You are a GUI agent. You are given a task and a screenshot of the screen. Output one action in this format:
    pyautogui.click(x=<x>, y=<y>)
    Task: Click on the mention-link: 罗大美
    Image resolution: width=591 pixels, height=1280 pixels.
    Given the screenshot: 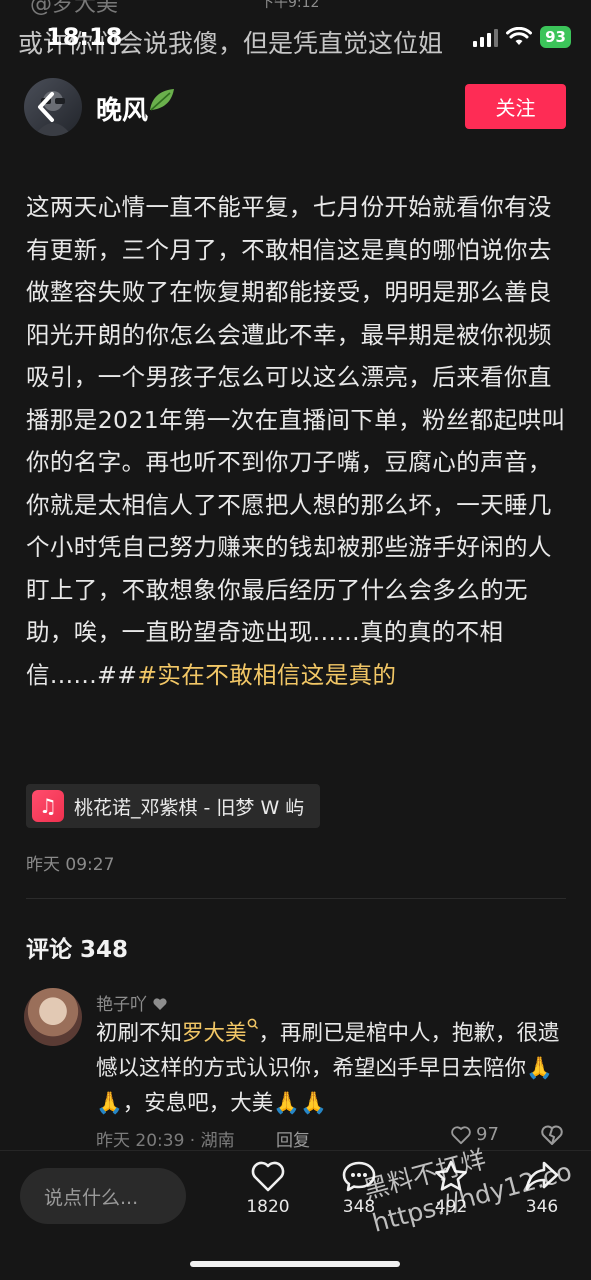 What is the action you would take?
    pyautogui.click(x=214, y=1033)
    